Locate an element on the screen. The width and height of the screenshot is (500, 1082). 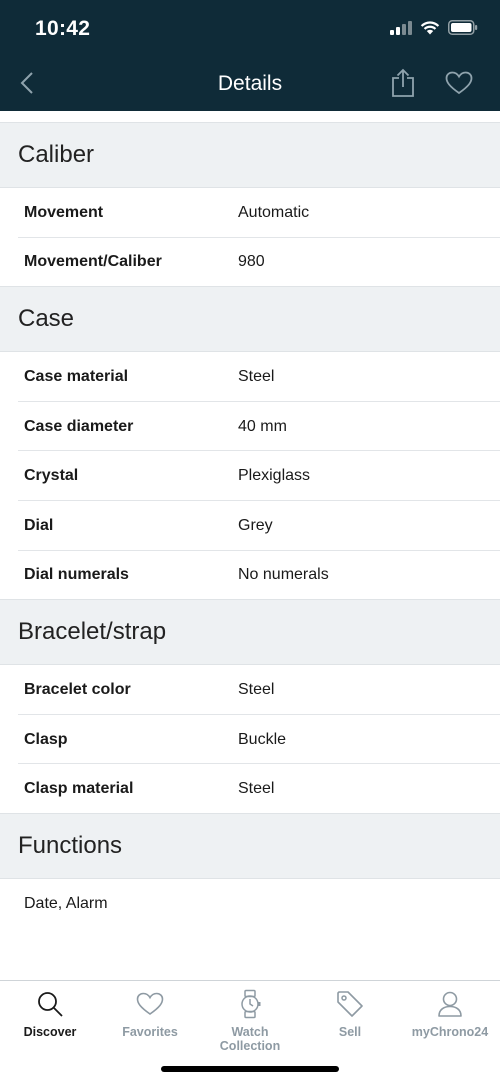
detail-row: Dial Grey is located at coordinates (250, 526).